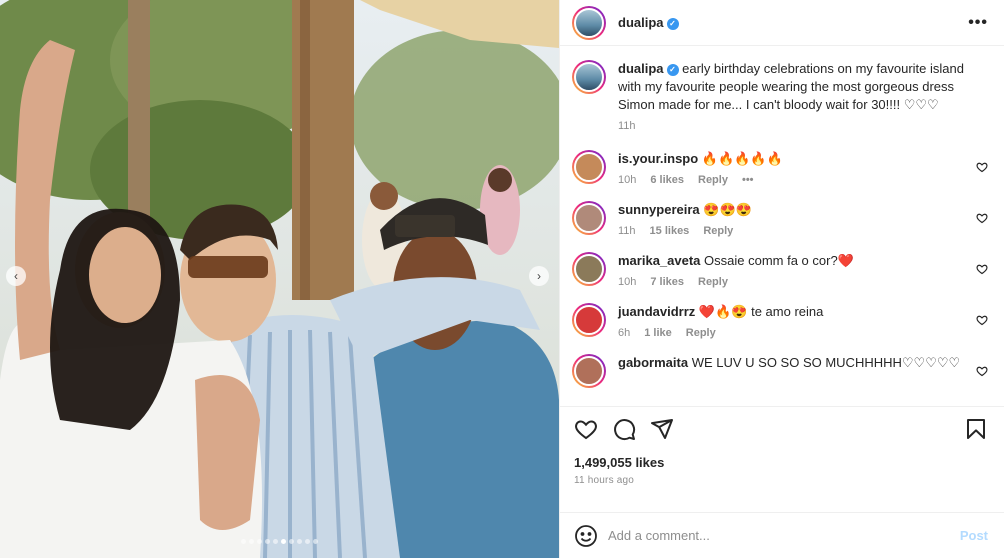 This screenshot has height=558, width=1004. I want to click on commenter-username: gabormaita, so click(653, 362).